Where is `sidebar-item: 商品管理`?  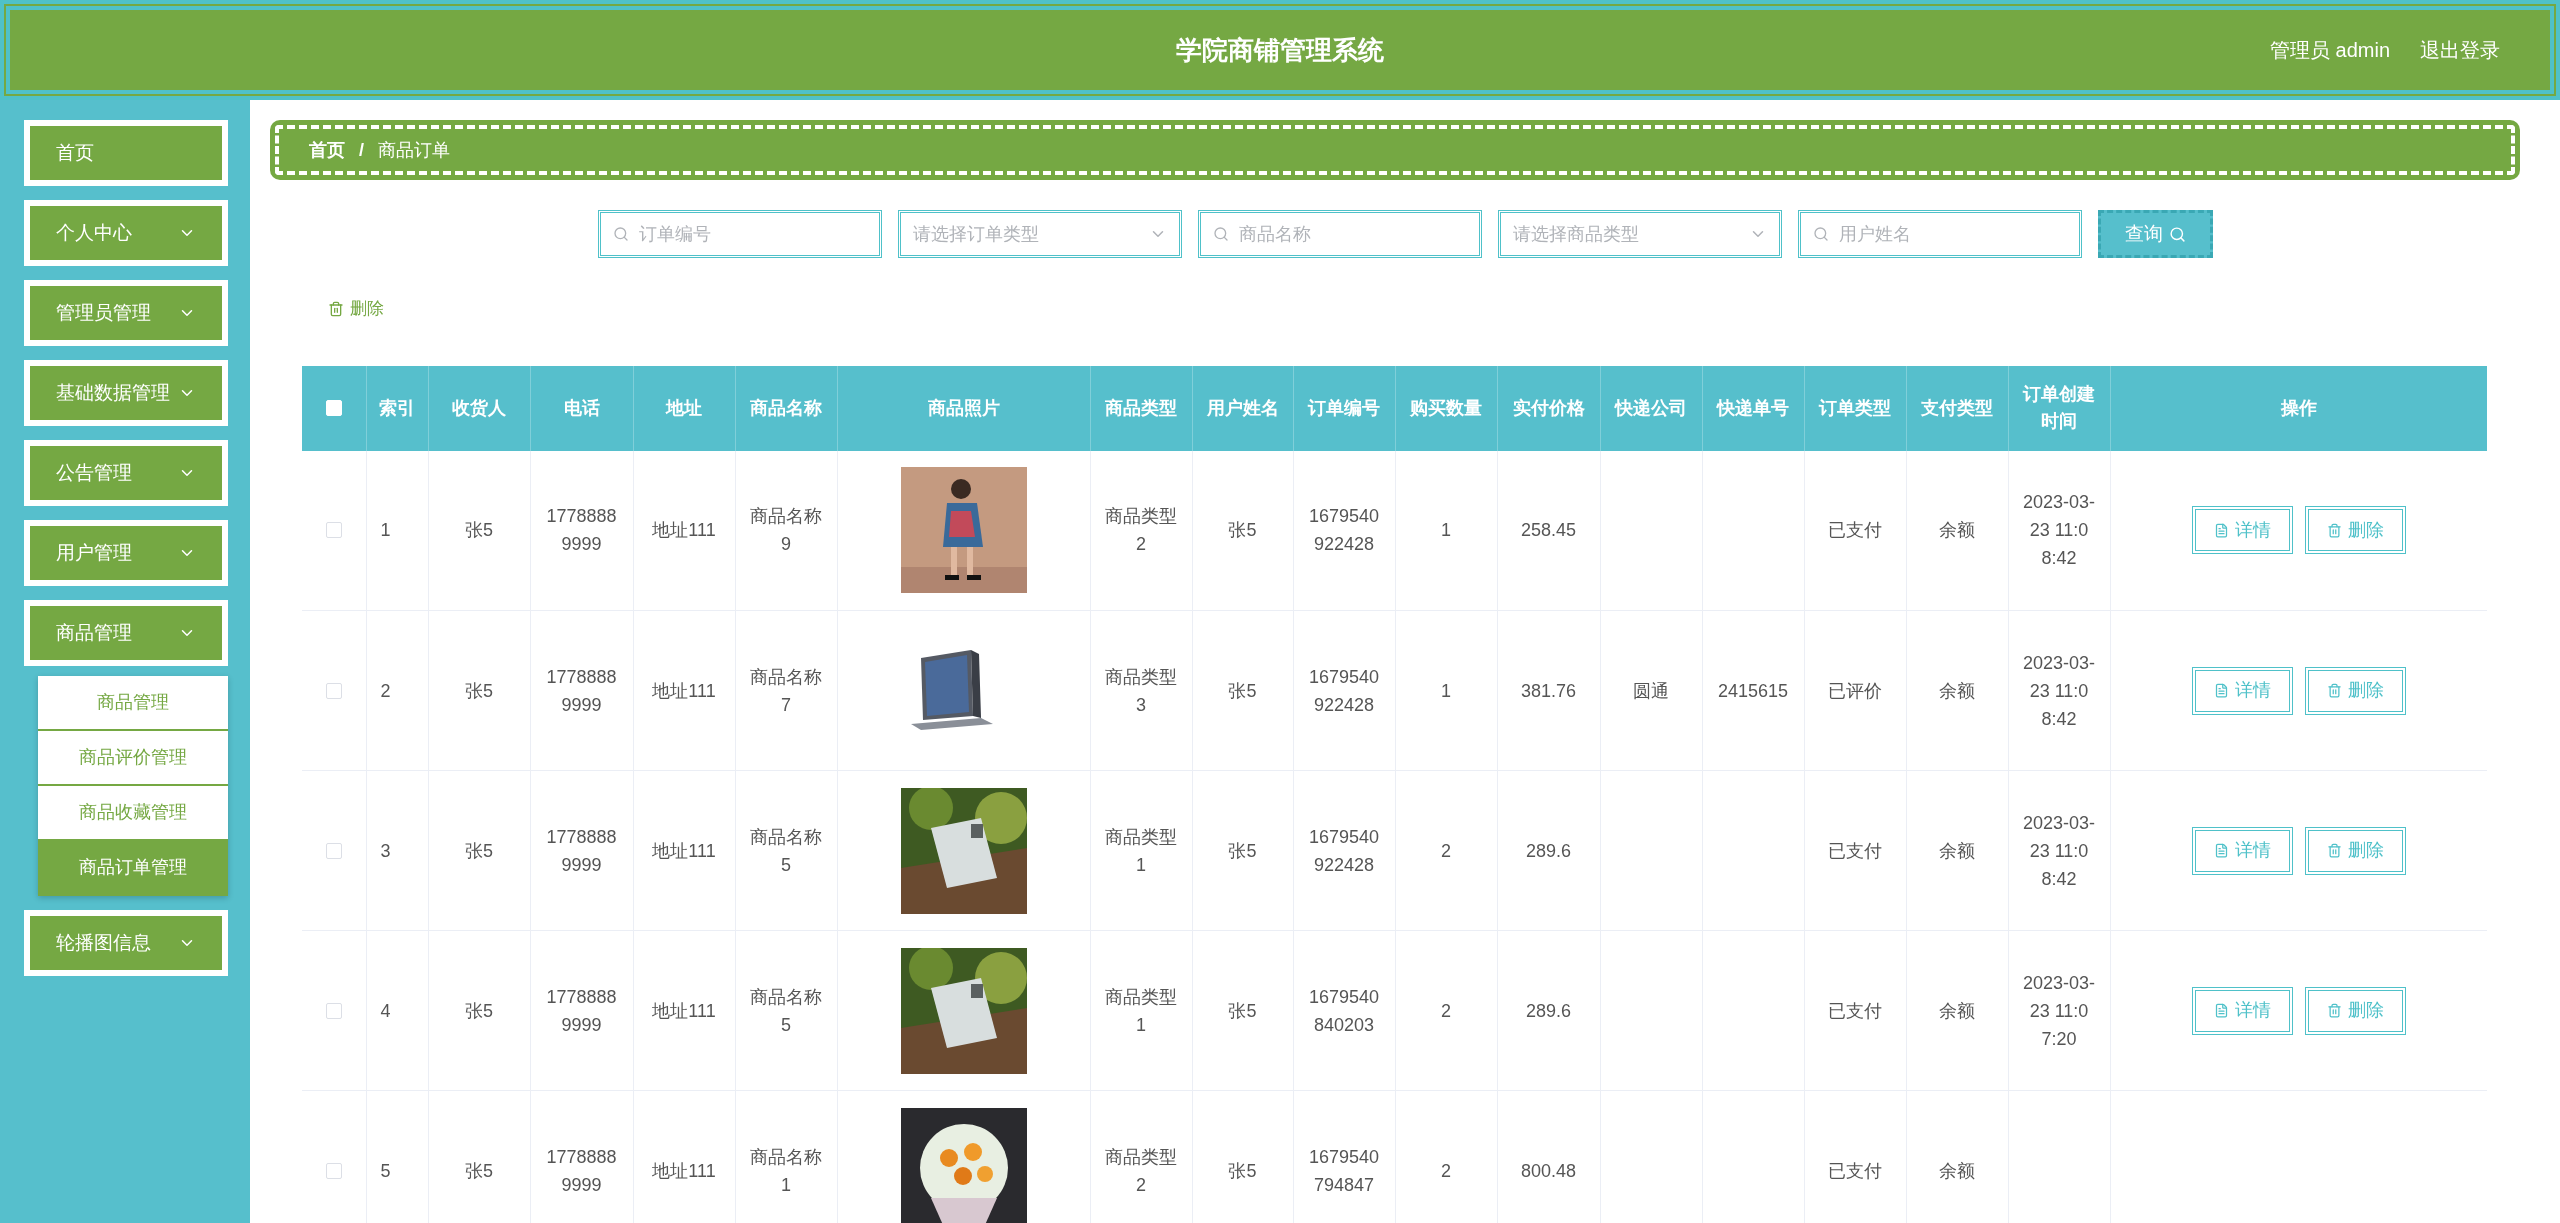 sidebar-item: 商品管理 is located at coordinates (126, 633).